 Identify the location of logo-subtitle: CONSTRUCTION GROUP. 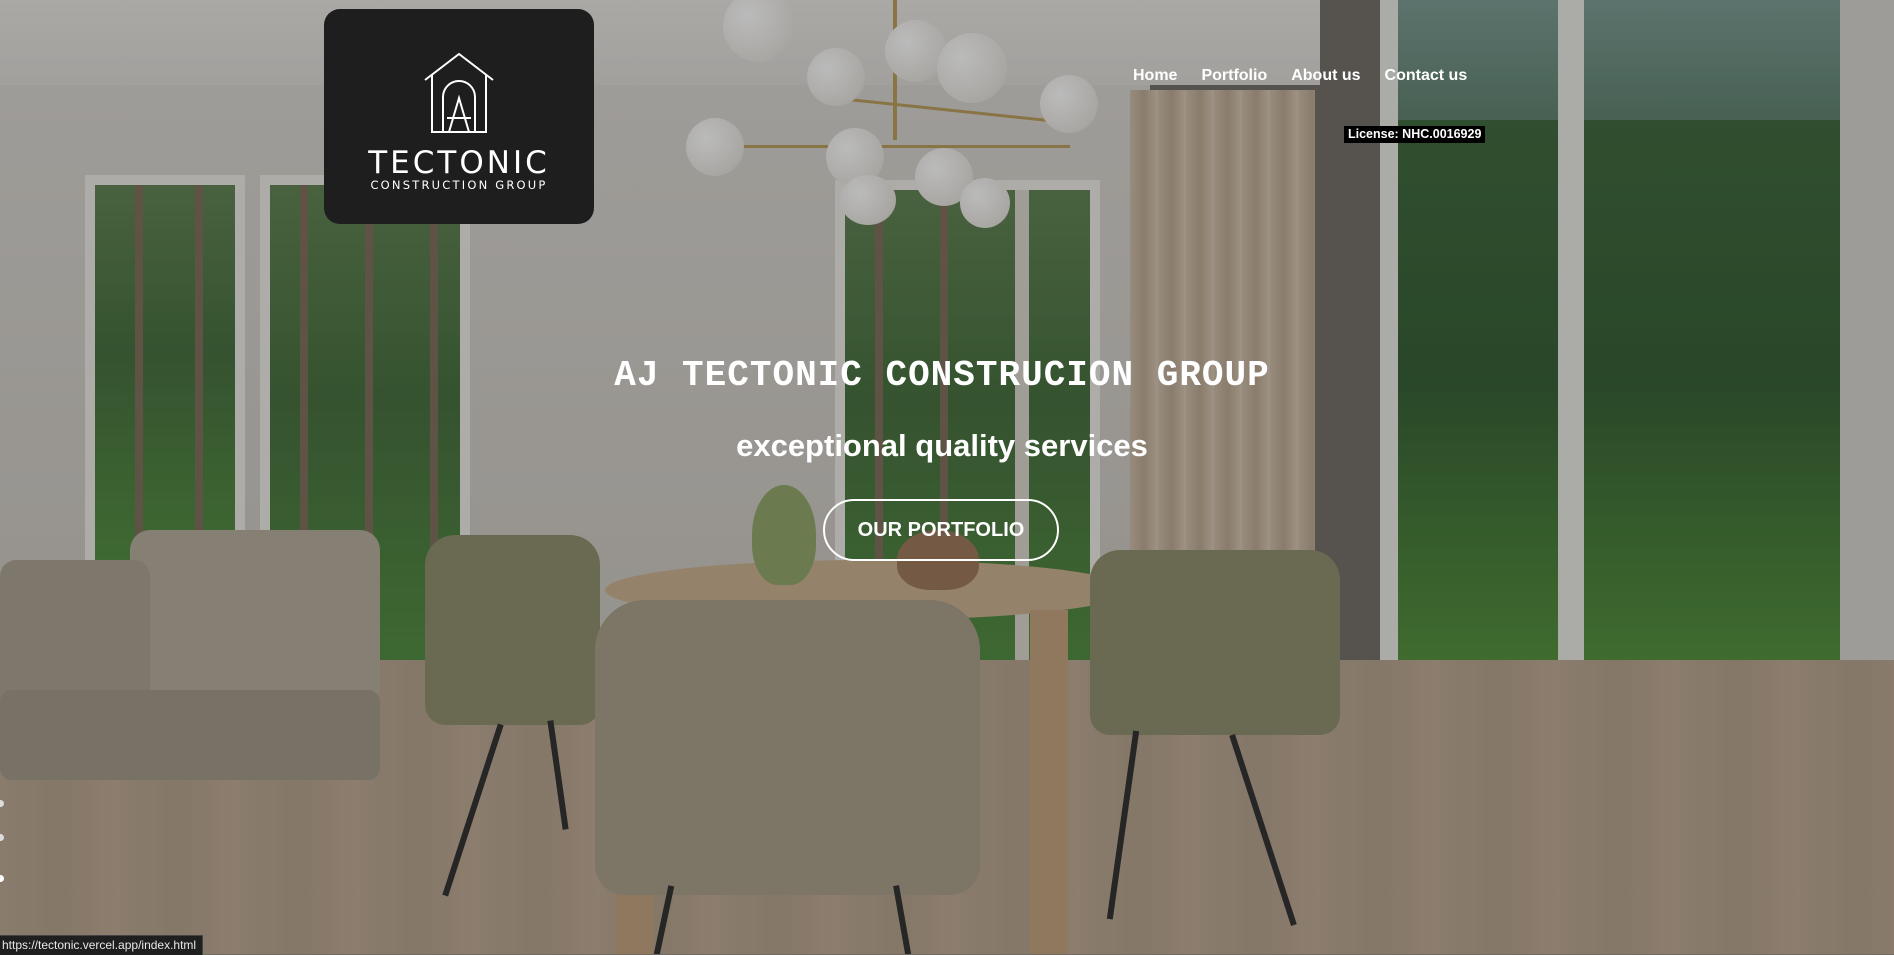
(459, 185).